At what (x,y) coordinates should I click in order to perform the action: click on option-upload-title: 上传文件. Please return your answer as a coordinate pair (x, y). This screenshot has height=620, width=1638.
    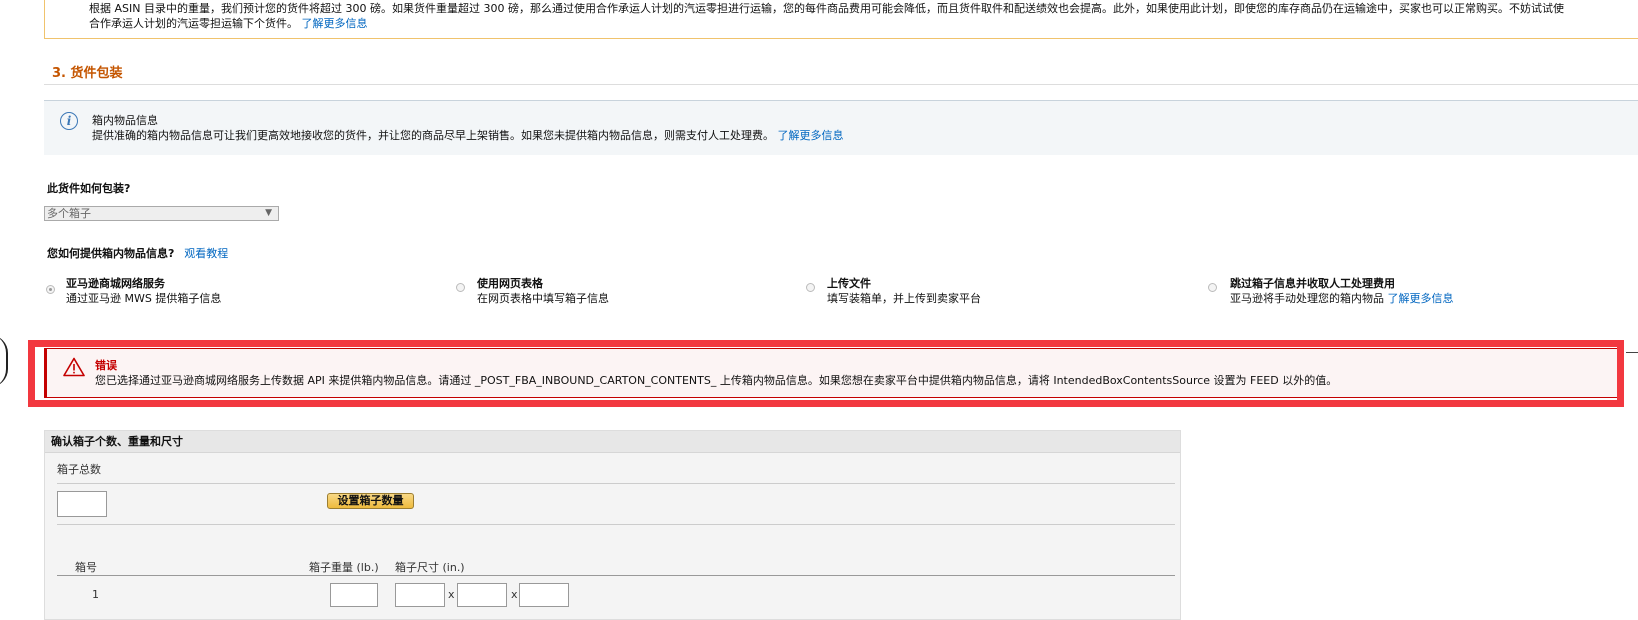
    Looking at the image, I should click on (849, 283).